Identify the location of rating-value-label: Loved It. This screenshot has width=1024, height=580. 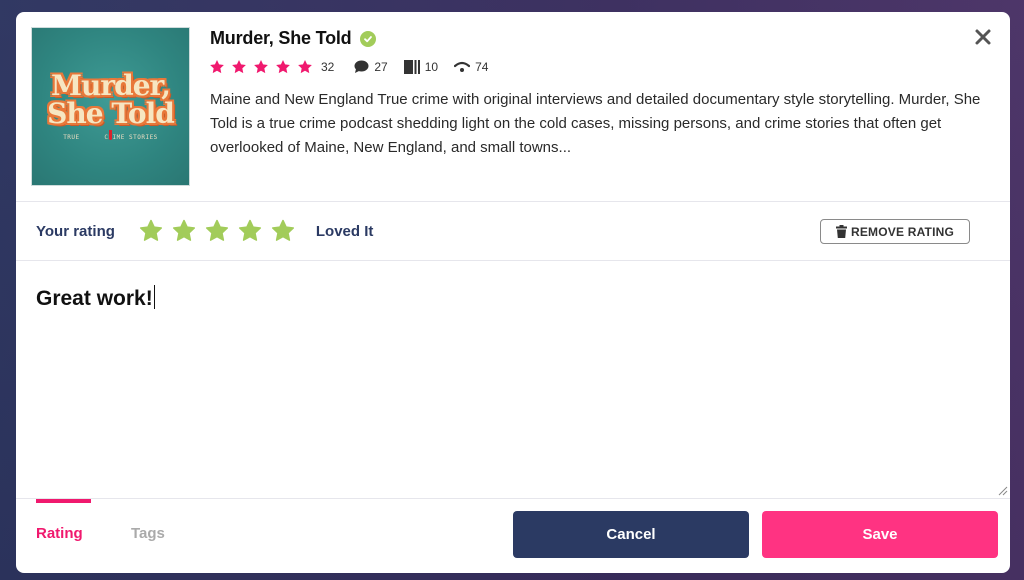
(344, 231).